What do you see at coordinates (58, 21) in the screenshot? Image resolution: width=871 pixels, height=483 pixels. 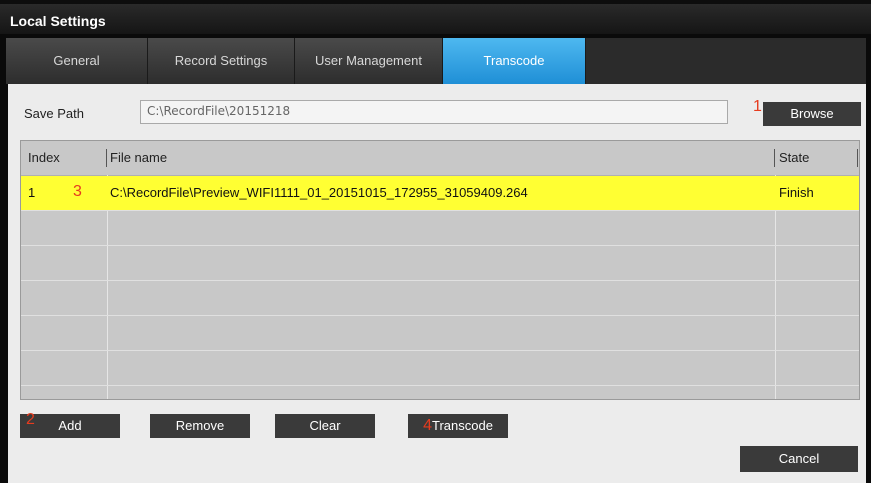 I see `window-title: Local Settings` at bounding box center [58, 21].